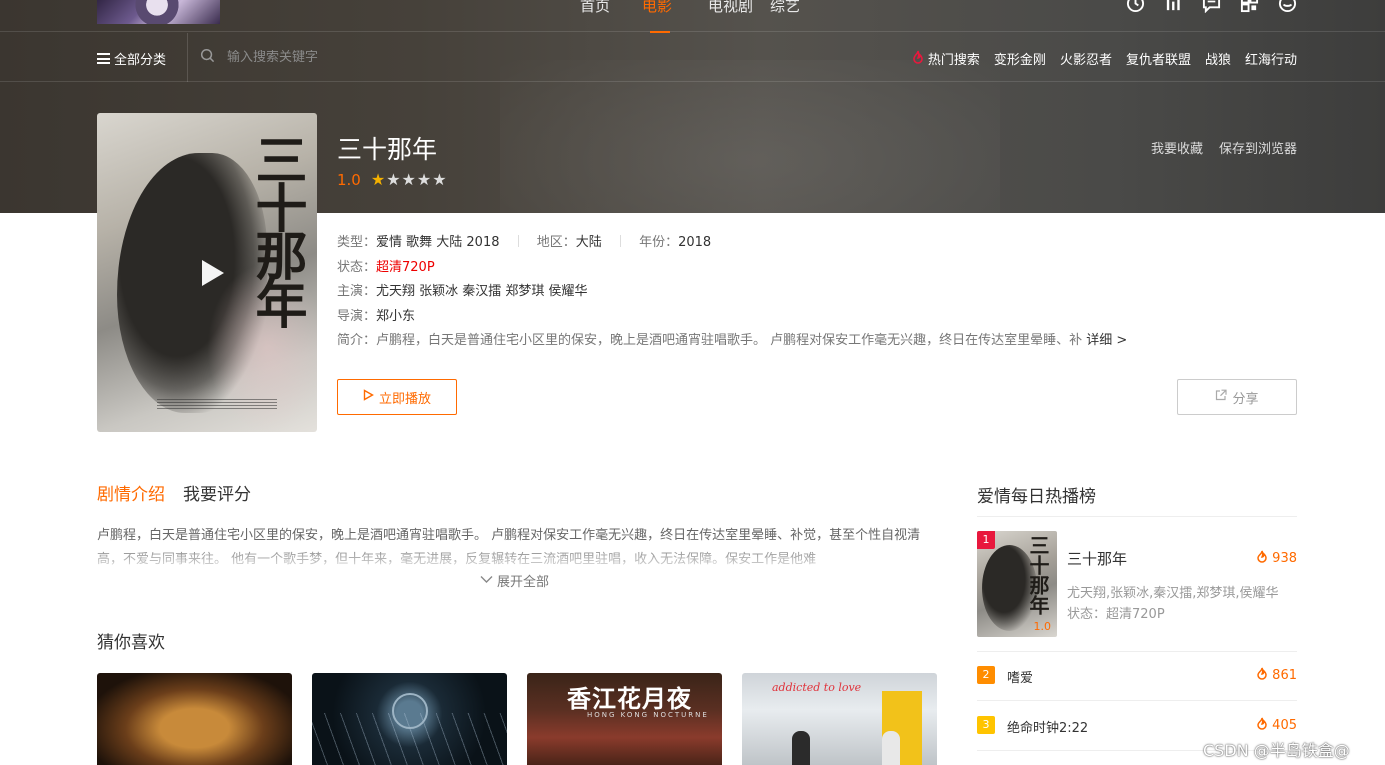  Describe the element at coordinates (694, 242) in the screenshot. I see `year-value: 2018` at that location.